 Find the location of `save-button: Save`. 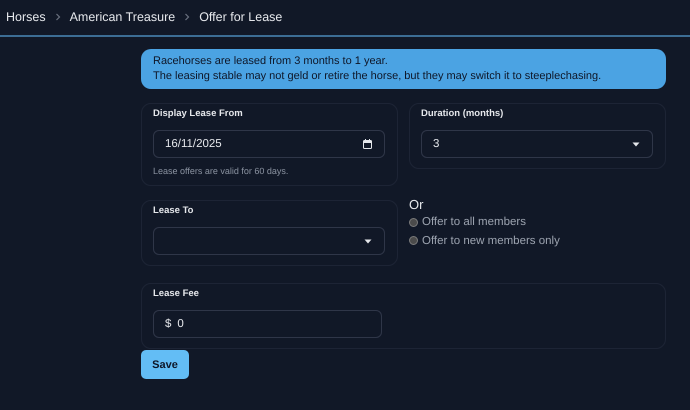

save-button: Save is located at coordinates (165, 364).